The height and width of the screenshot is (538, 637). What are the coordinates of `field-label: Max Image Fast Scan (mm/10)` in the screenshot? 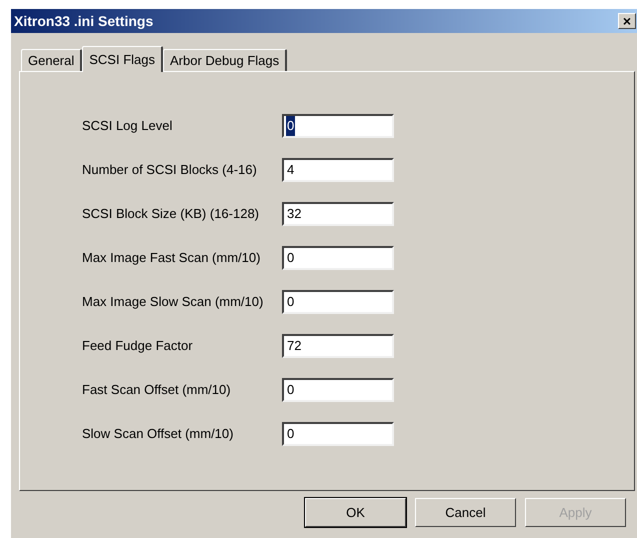 It's located at (171, 258).